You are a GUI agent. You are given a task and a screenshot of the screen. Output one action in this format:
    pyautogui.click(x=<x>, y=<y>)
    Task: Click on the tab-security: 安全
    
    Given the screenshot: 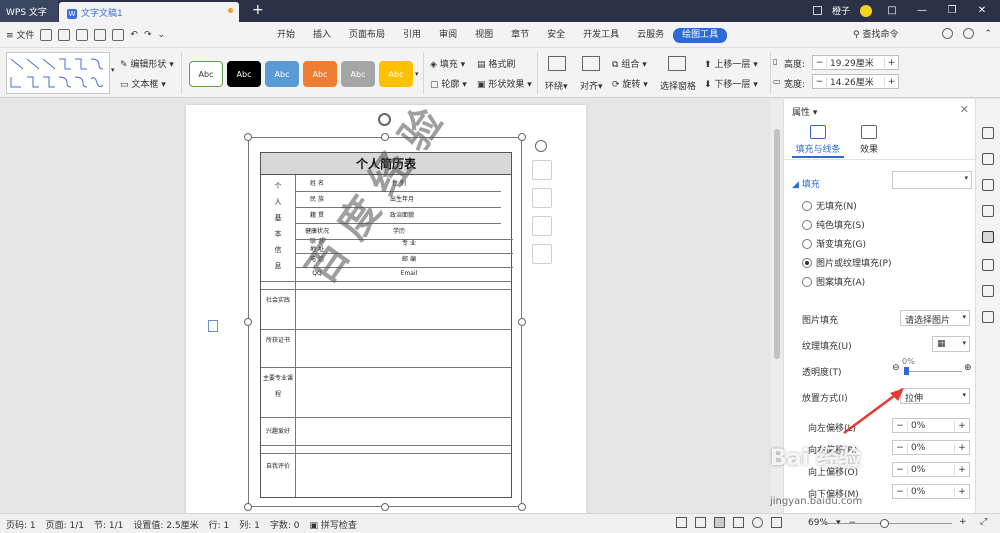 What is the action you would take?
    pyautogui.click(x=556, y=35)
    